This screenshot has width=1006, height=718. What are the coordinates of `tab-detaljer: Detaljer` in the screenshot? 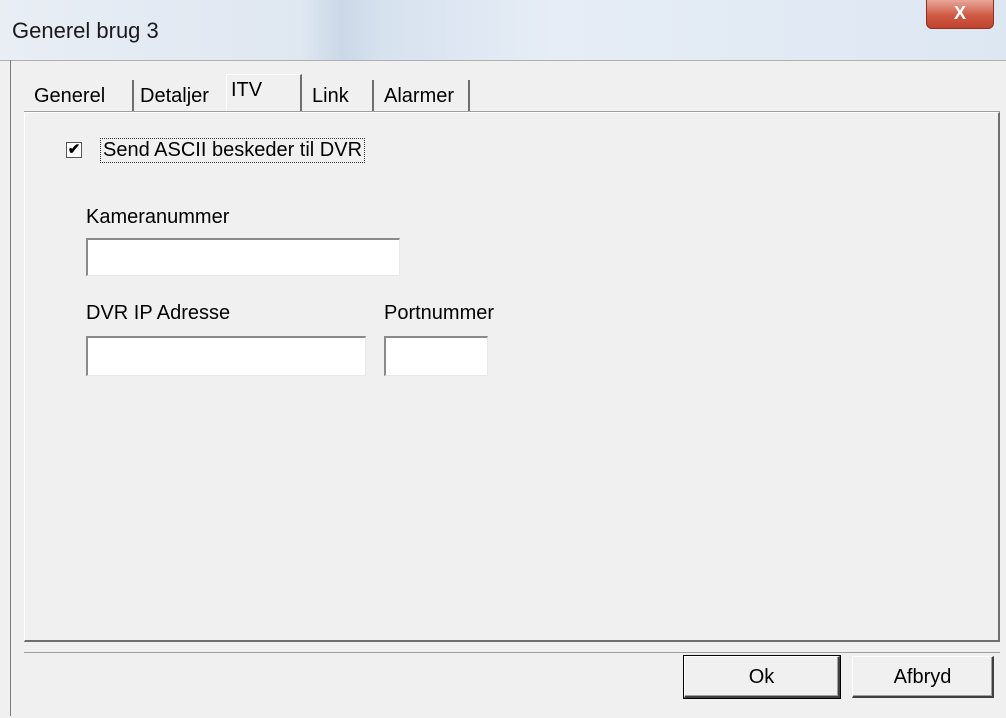 It's located at (179, 96).